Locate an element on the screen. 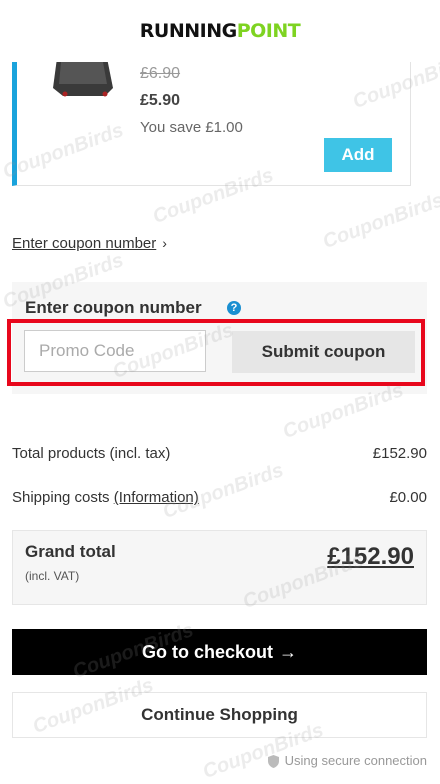 This screenshot has width=440, height=784. highlight-box is located at coordinates (216, 352).